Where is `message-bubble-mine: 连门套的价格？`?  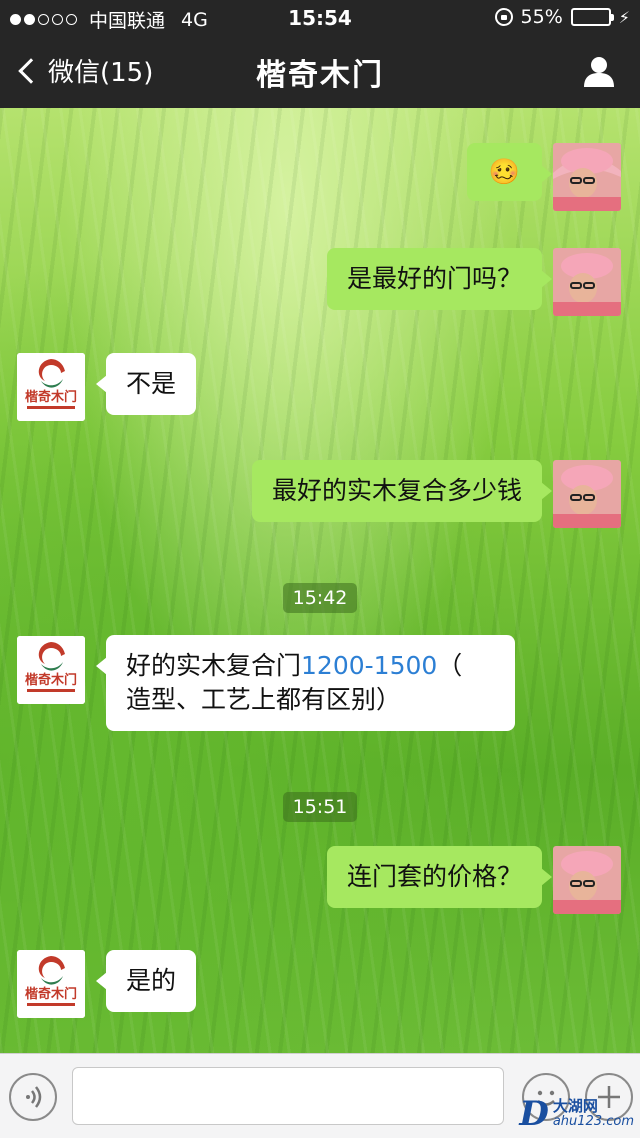 message-bubble-mine: 连门套的价格？ is located at coordinates (439, 877).